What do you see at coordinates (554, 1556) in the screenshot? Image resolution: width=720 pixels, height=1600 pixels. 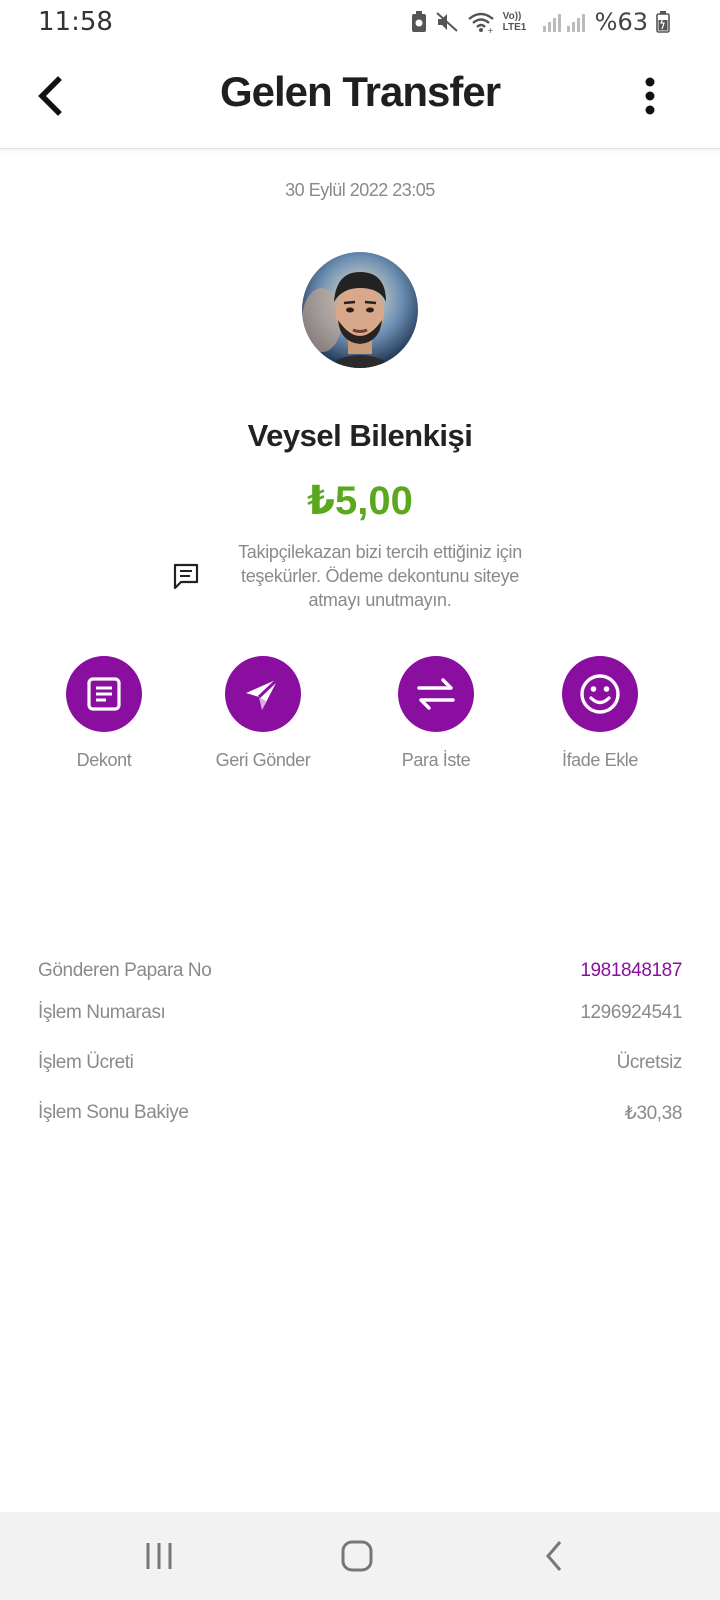 I see `back-arrow-icon` at bounding box center [554, 1556].